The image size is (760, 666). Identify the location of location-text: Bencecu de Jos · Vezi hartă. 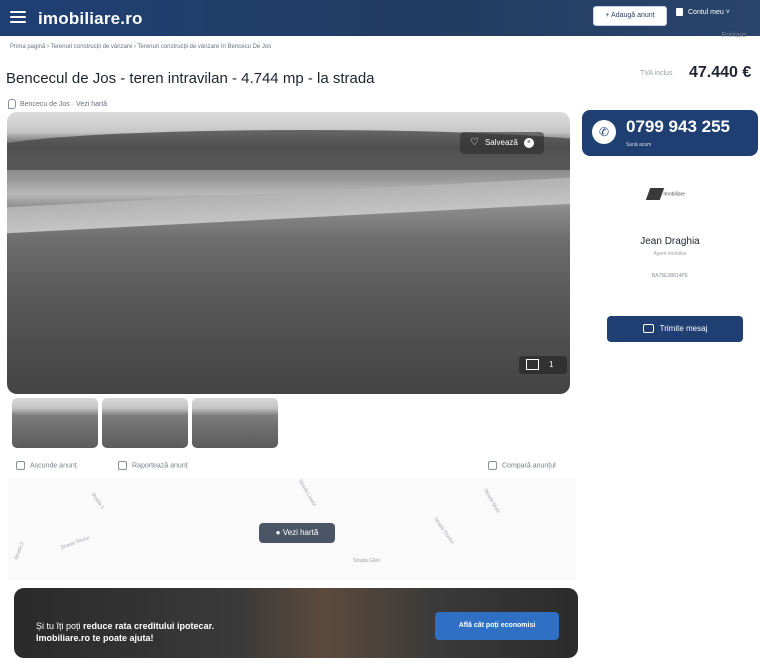
(64, 104).